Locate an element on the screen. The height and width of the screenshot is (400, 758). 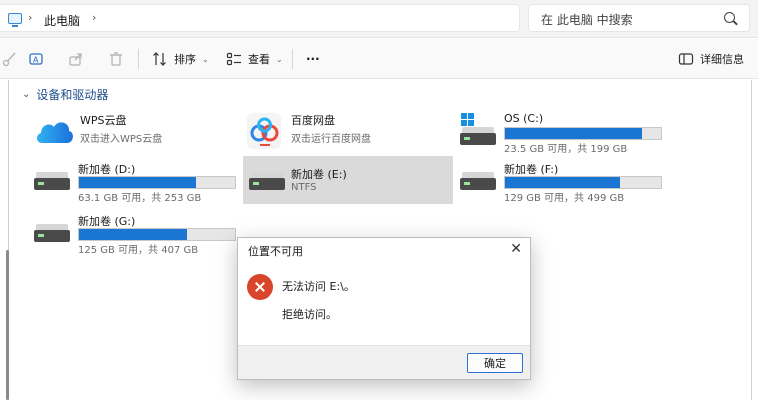
drive-name: 新加卷 (E:) is located at coordinates (319, 174).